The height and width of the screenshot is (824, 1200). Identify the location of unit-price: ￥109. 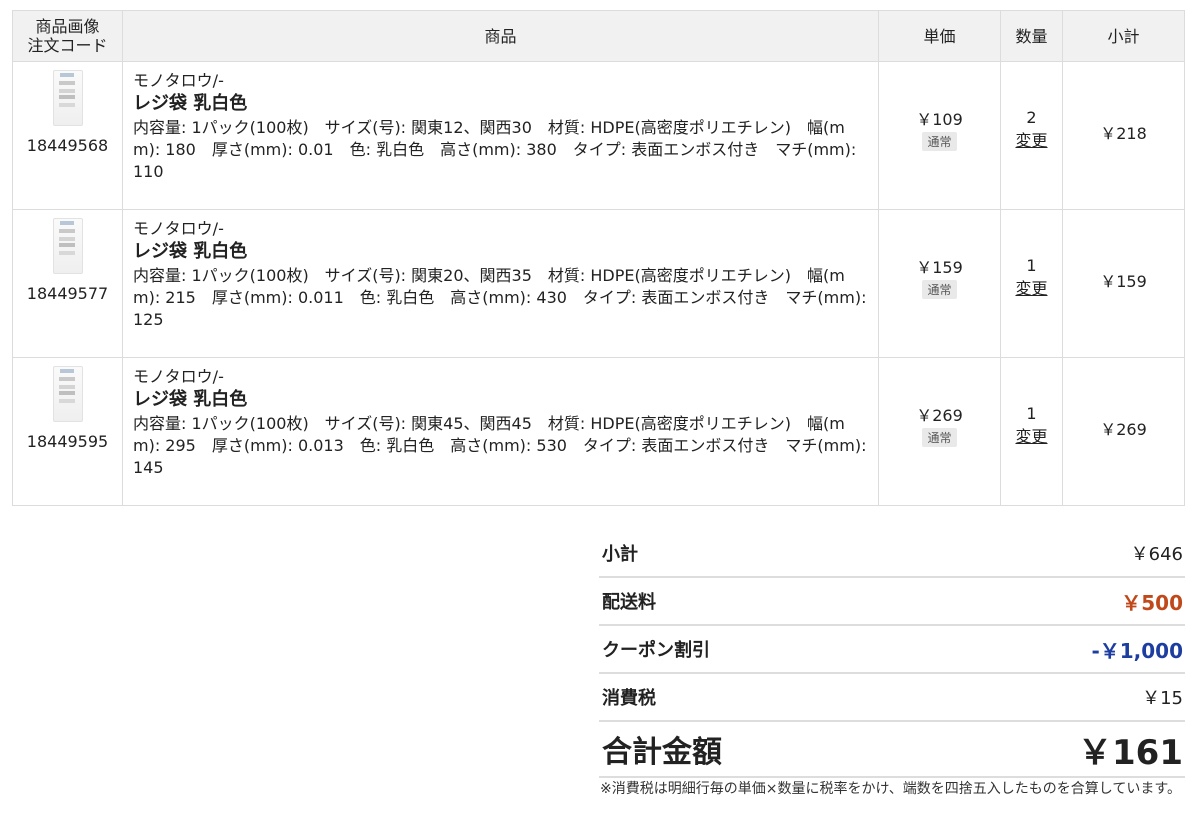
(939, 119).